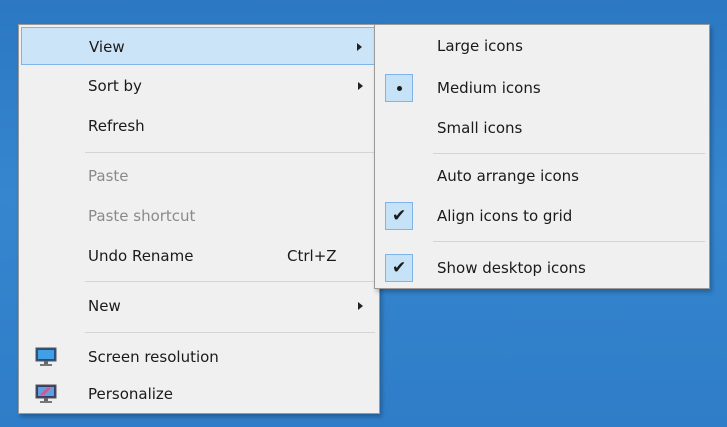 The image size is (727, 427). I want to click on menu-item-label: Show desktop icons, so click(511, 268).